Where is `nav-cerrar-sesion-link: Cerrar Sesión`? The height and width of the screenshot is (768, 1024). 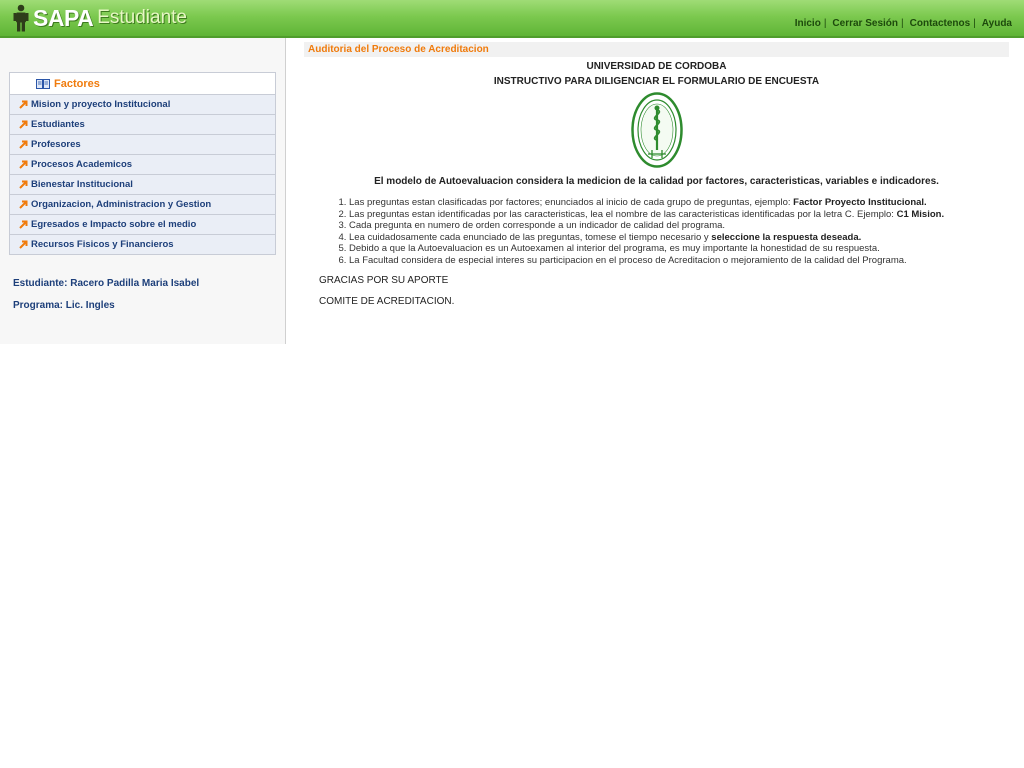
nav-cerrar-sesion-link: Cerrar Sesión is located at coordinates (865, 23).